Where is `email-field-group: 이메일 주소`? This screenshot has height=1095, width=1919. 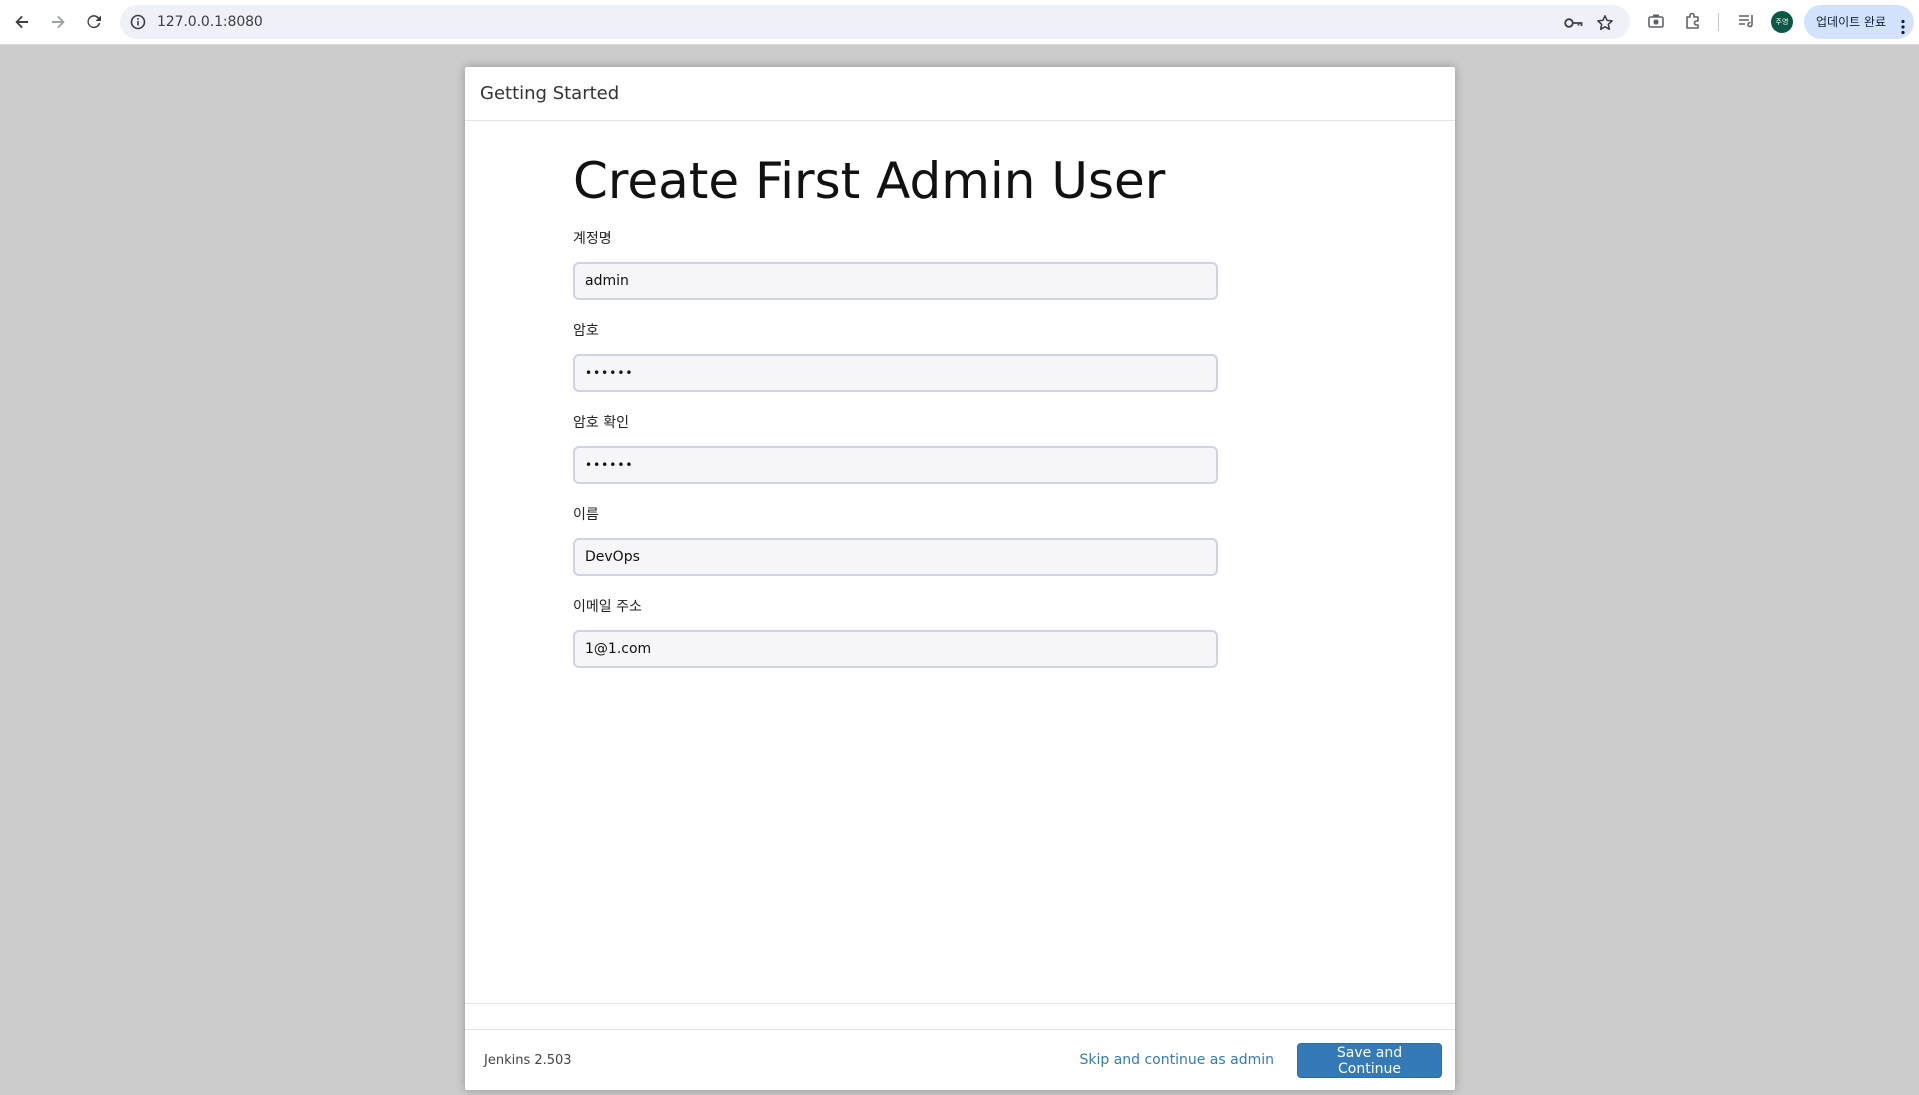
email-field-group: 이메일 주소 is located at coordinates (895, 632).